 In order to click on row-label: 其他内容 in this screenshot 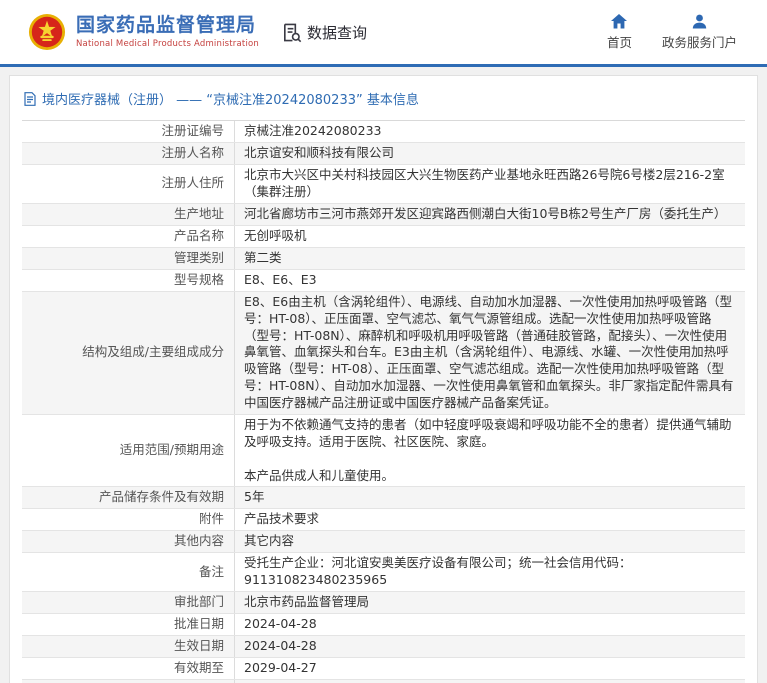, I will do `click(128, 542)`.